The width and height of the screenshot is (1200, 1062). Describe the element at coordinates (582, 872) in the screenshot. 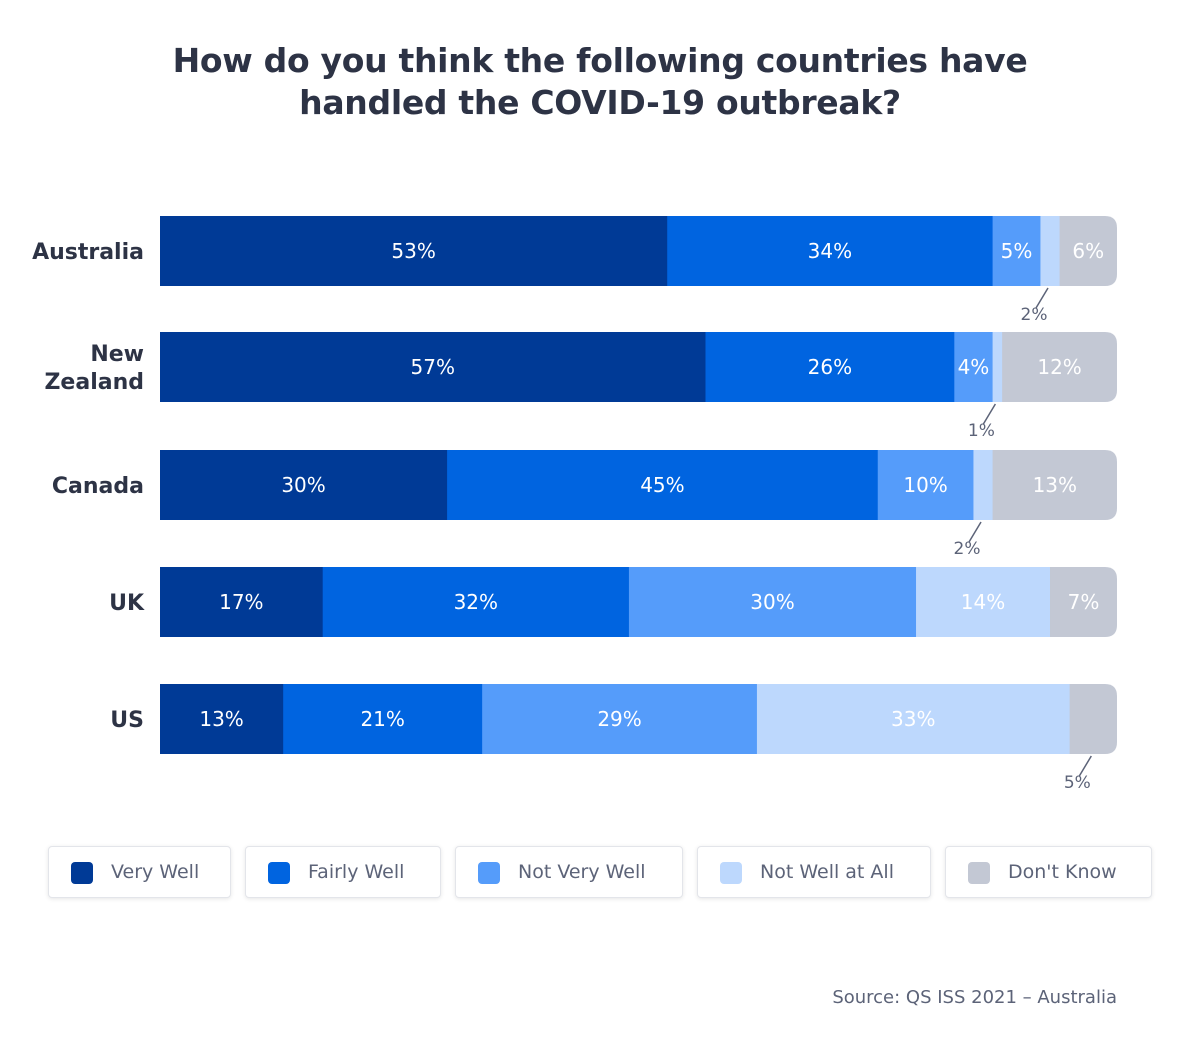

I see `legend-label-not-very-well: Not Very Well` at that location.